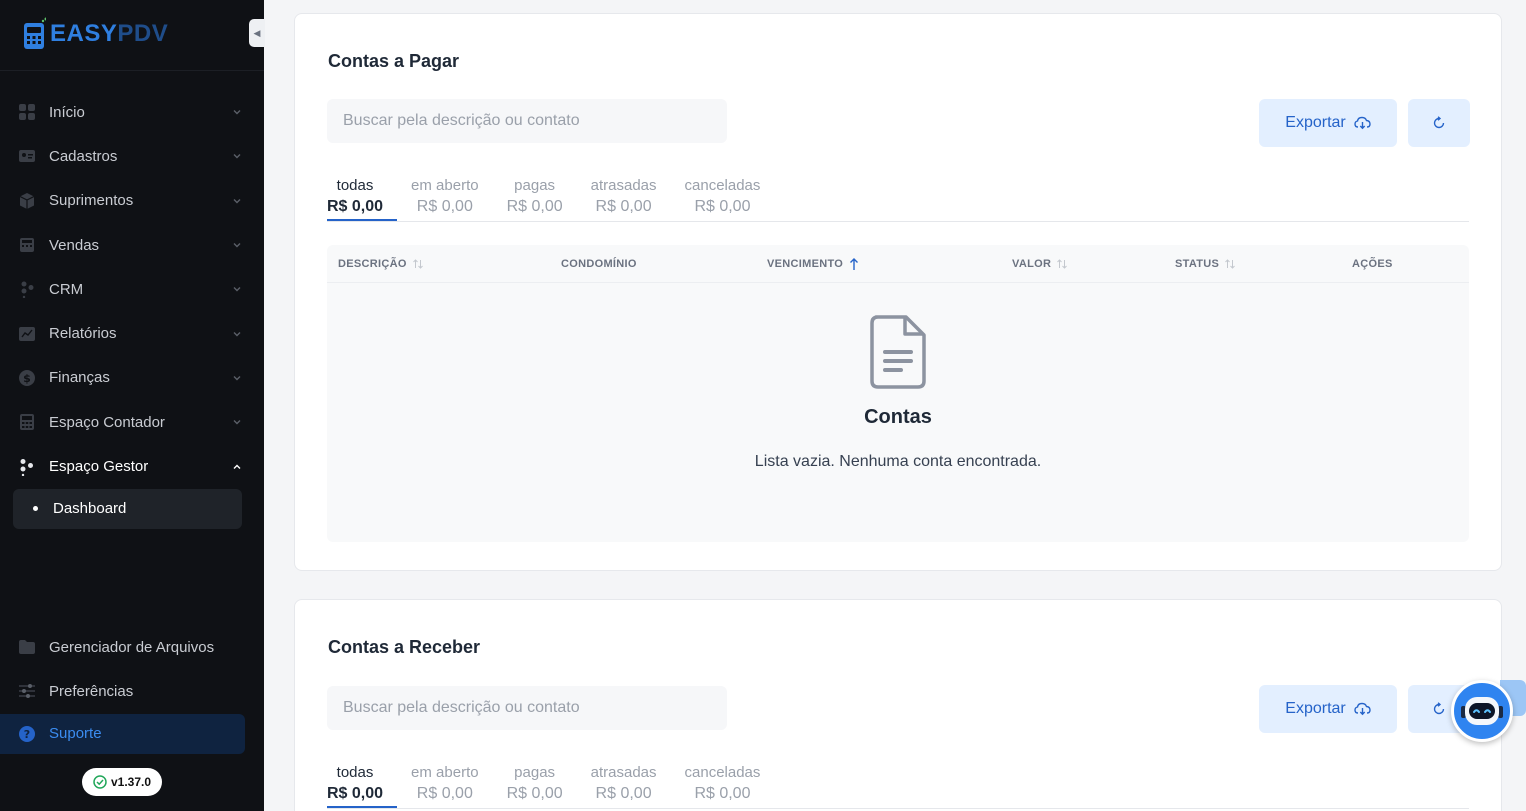 The height and width of the screenshot is (811, 1526). What do you see at coordinates (75, 734) in the screenshot?
I see `support-label: Suporte` at bounding box center [75, 734].